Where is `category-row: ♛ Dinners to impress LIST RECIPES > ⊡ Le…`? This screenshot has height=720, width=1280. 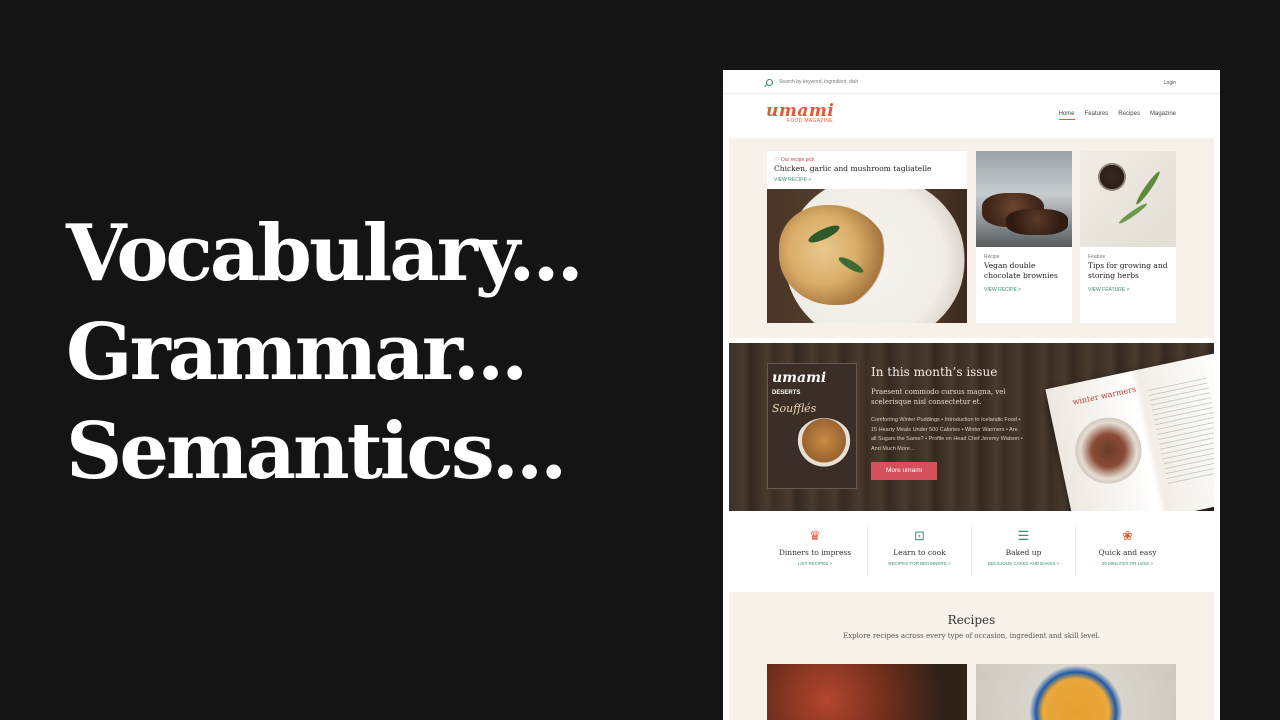
category-row: ♛ Dinners to impress LIST RECIPES > ⊡ Le… is located at coordinates (971, 555).